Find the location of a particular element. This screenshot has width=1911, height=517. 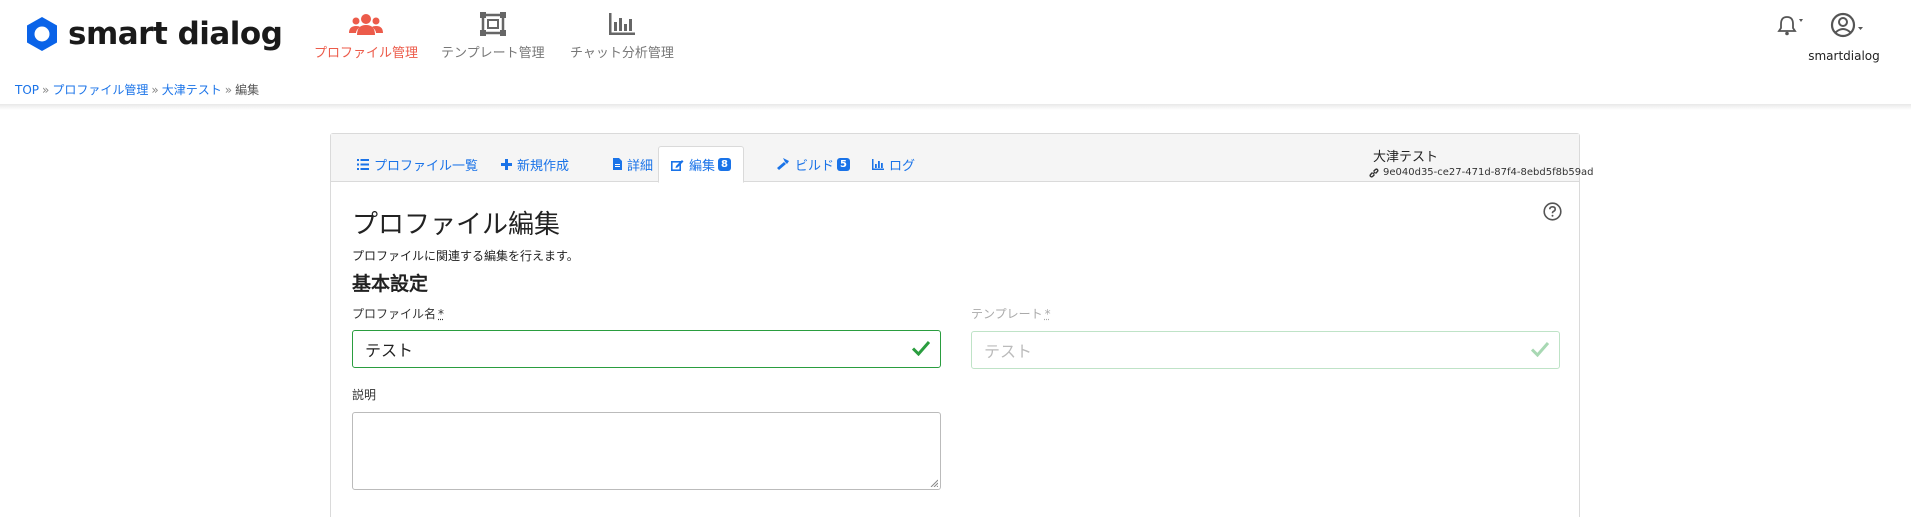

header-shadow is located at coordinates (955, 107).